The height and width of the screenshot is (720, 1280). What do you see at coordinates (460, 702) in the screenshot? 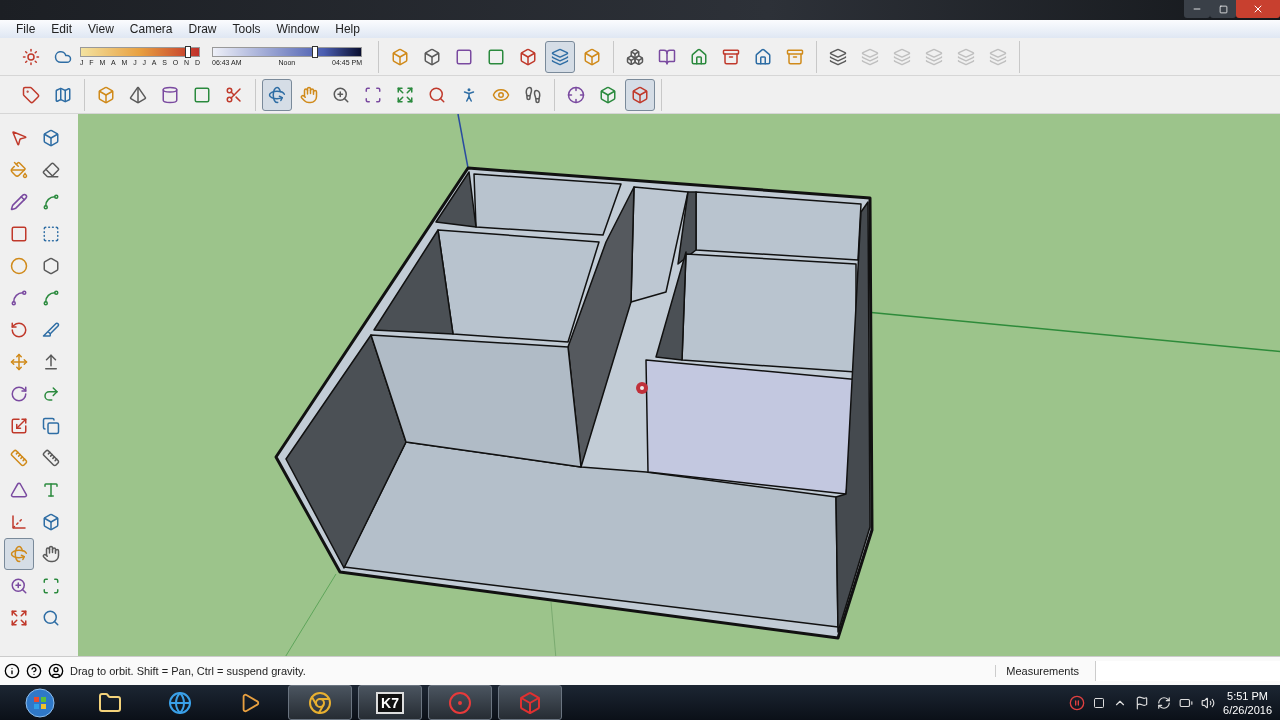
I see `record-icon` at bounding box center [460, 702].